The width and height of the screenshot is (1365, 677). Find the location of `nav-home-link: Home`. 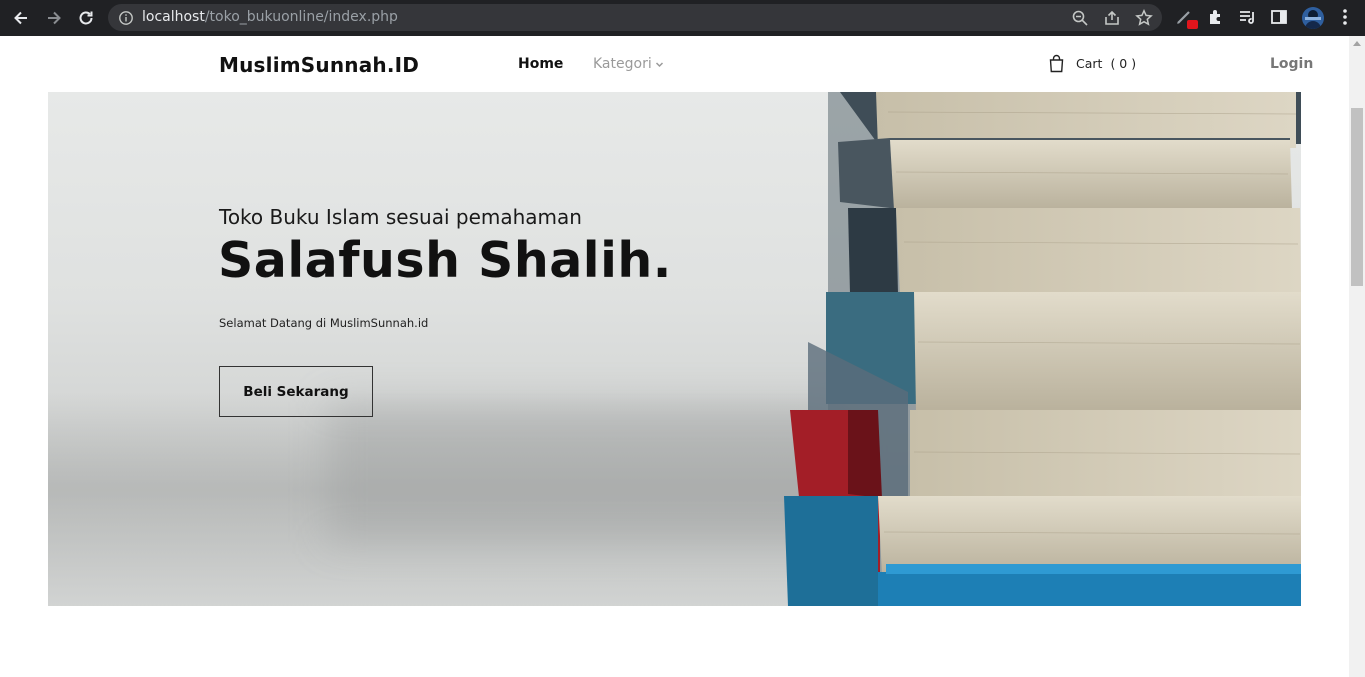

nav-home-link: Home is located at coordinates (540, 64).